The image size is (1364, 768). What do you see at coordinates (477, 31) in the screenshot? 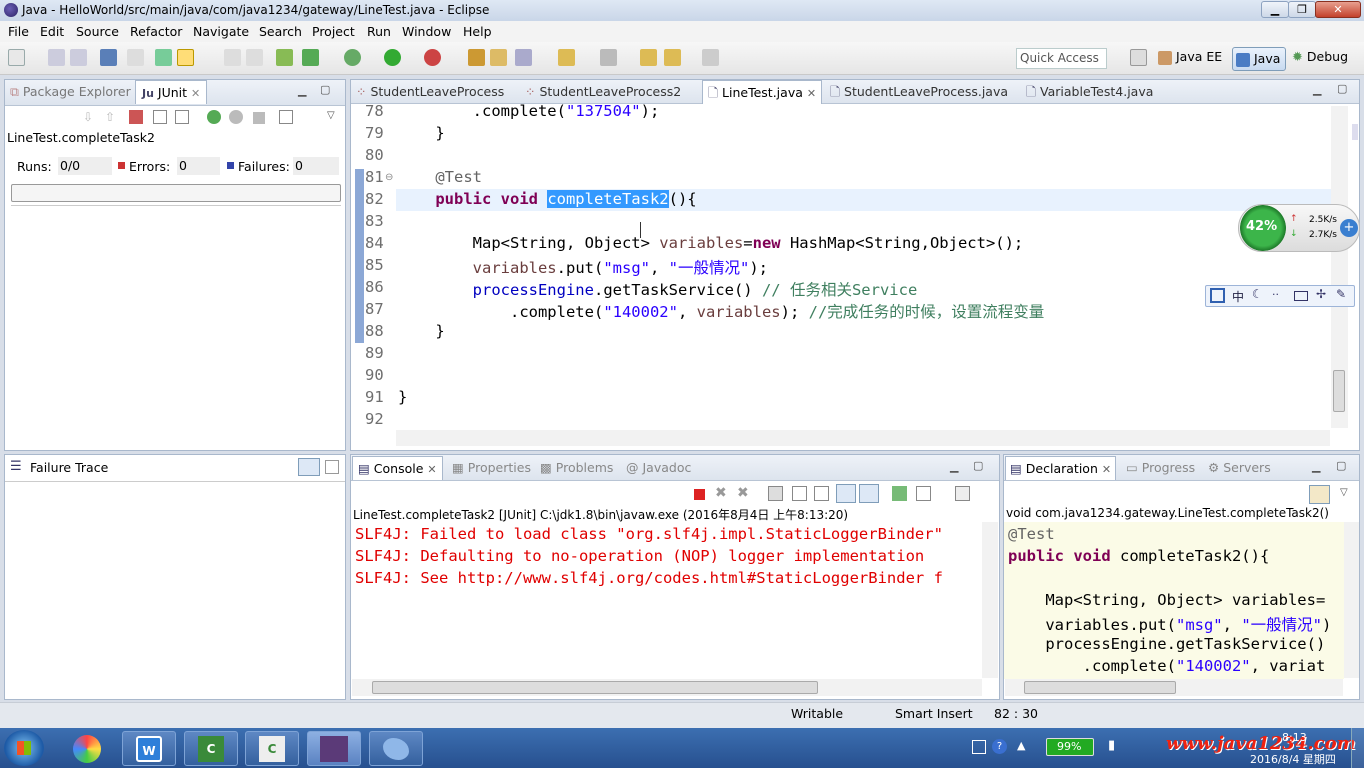
I see `menu-help: Help` at bounding box center [477, 31].